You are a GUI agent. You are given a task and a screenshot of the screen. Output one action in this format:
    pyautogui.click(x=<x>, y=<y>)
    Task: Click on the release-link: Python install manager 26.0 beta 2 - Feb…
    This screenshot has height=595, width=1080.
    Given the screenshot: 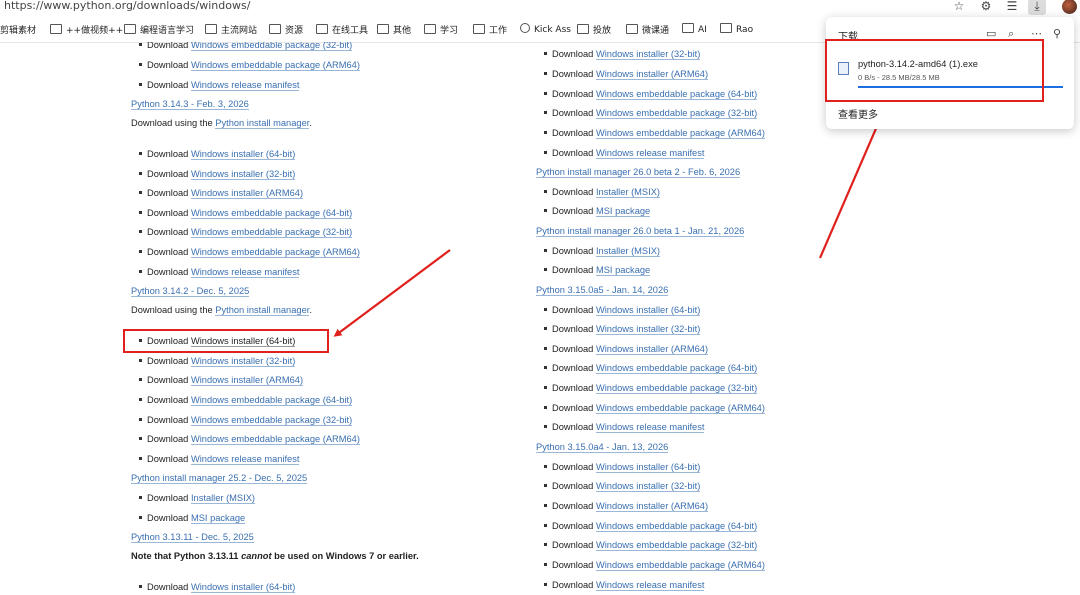 What is the action you would take?
    pyautogui.click(x=638, y=172)
    